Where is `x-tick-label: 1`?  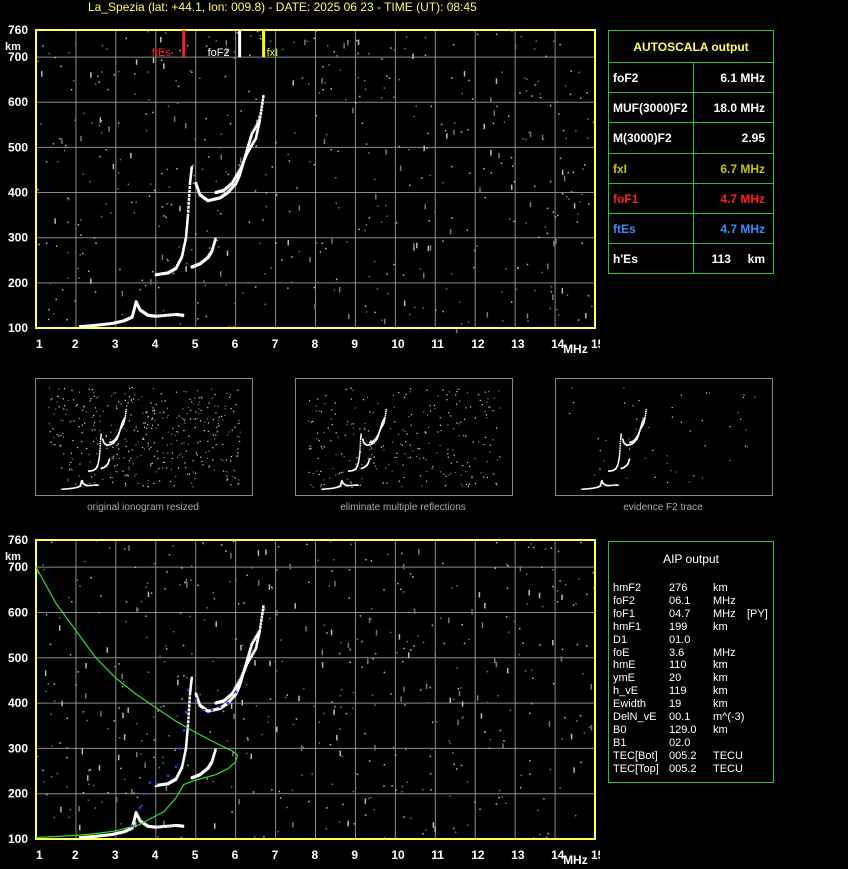 x-tick-label: 1 is located at coordinates (39, 344).